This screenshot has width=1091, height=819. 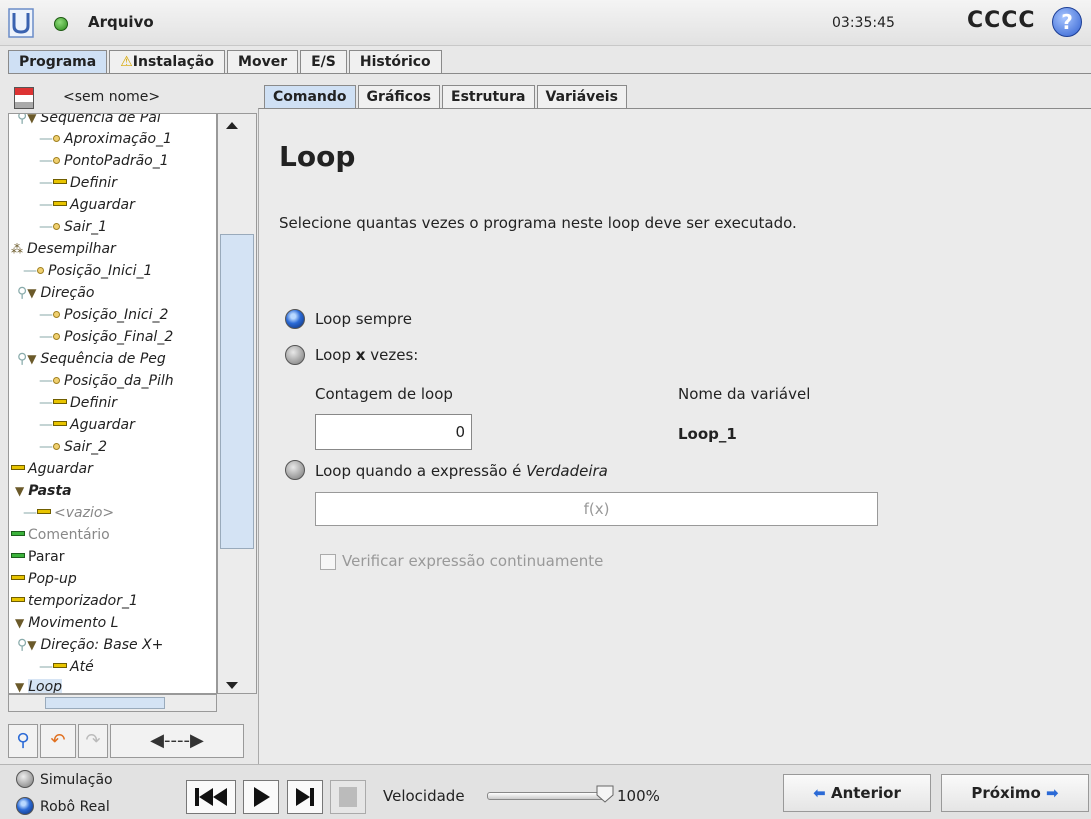 I want to click on simulation-radio, so click(x=25, y=779).